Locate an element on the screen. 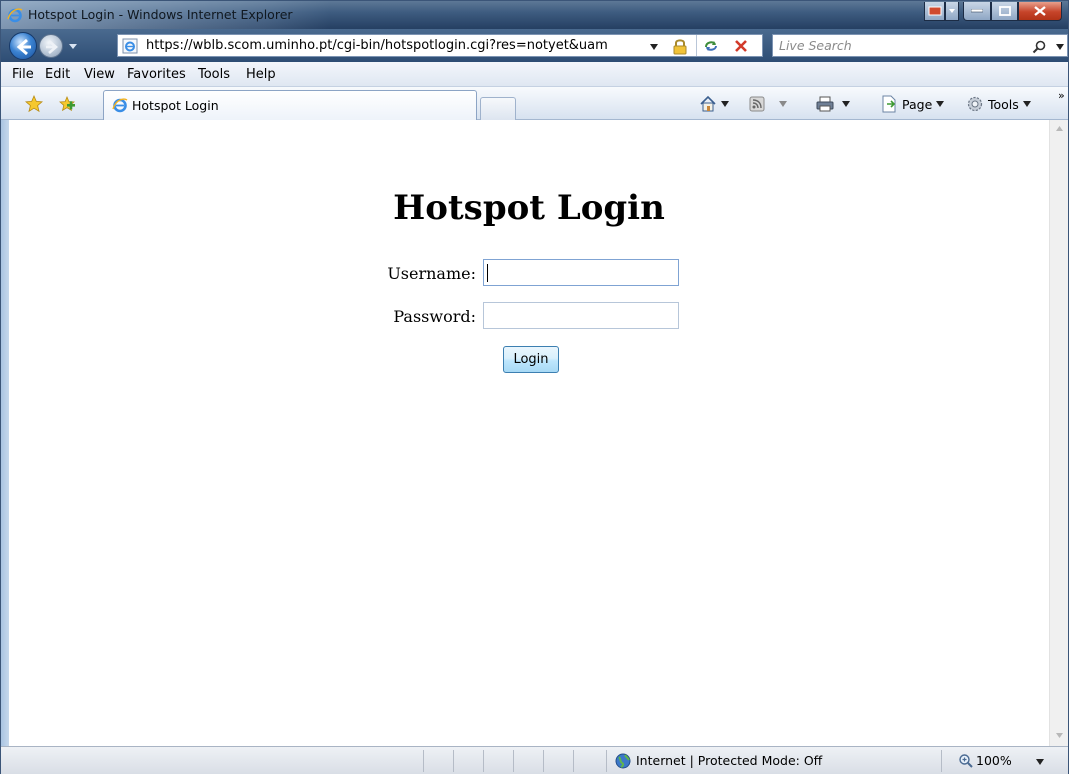  refresh-icon is located at coordinates (711, 46).